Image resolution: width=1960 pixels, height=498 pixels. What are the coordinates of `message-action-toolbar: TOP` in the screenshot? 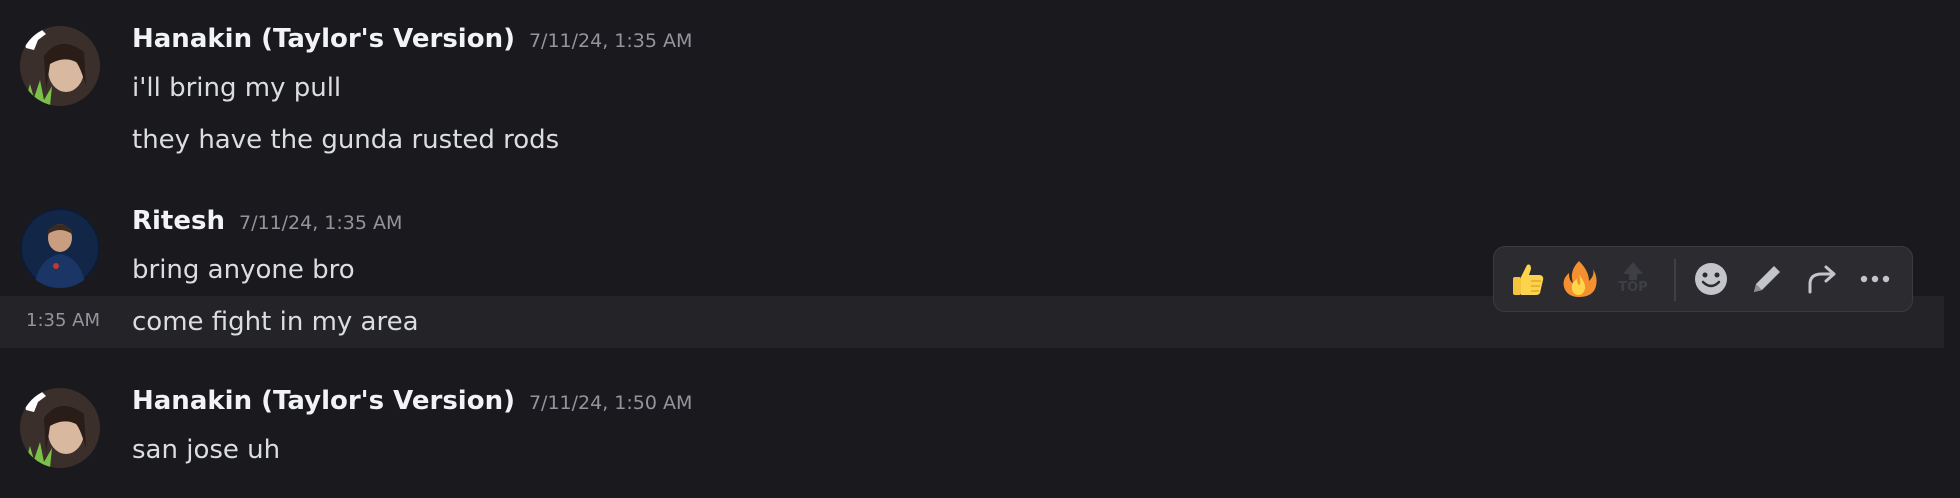 It's located at (1703, 279).